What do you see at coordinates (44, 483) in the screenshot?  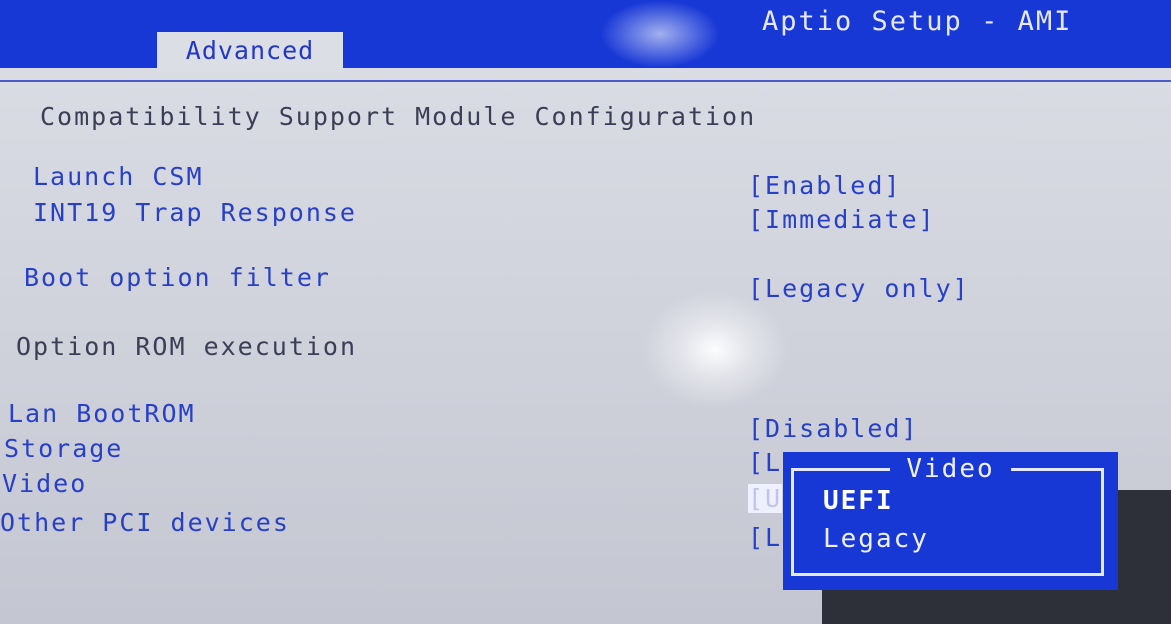 I see `setting-label-video: Video` at bounding box center [44, 483].